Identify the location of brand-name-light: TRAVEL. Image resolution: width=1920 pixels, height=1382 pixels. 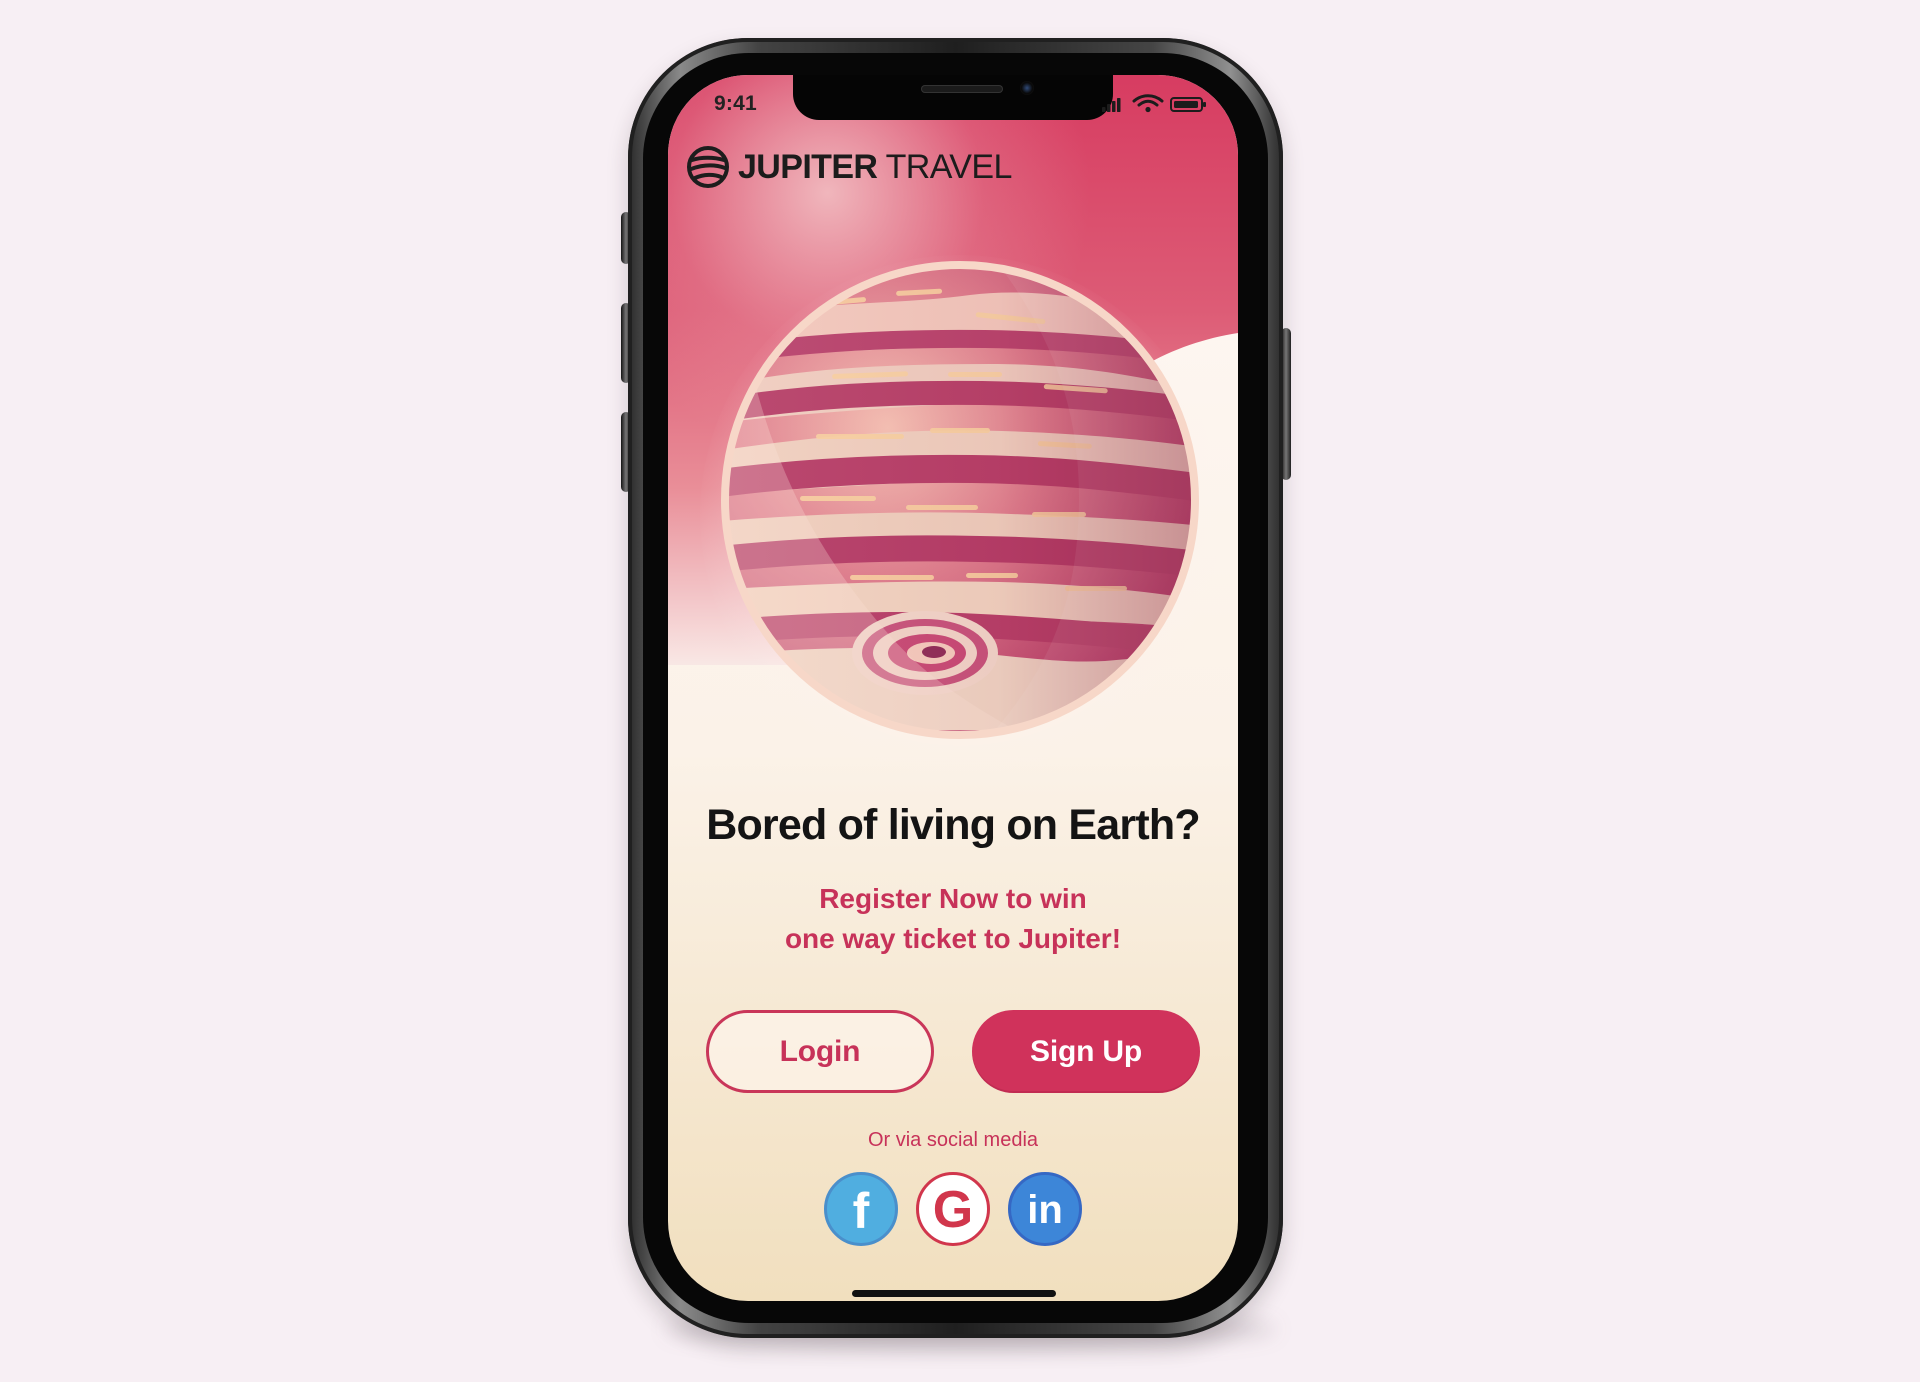
(945, 167).